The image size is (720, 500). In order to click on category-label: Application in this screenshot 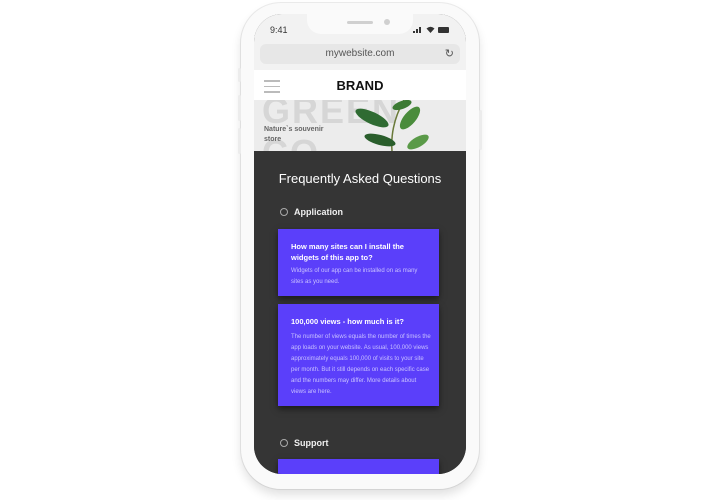, I will do `click(318, 212)`.